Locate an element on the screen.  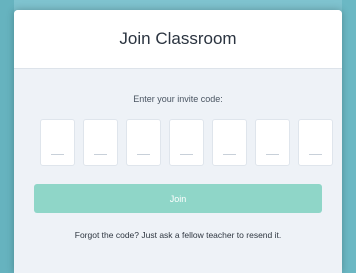
modal-title: Join Classroom is located at coordinates (178, 38).